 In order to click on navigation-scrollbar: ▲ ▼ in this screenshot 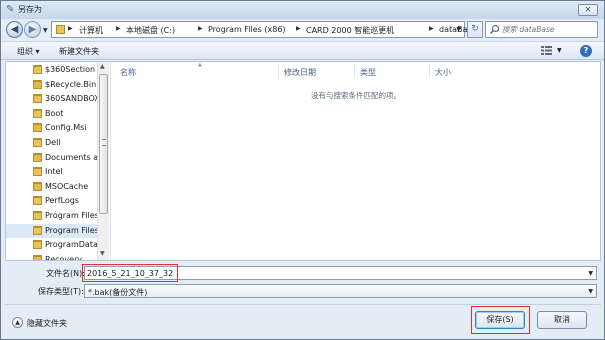, I will do `click(103, 161)`.